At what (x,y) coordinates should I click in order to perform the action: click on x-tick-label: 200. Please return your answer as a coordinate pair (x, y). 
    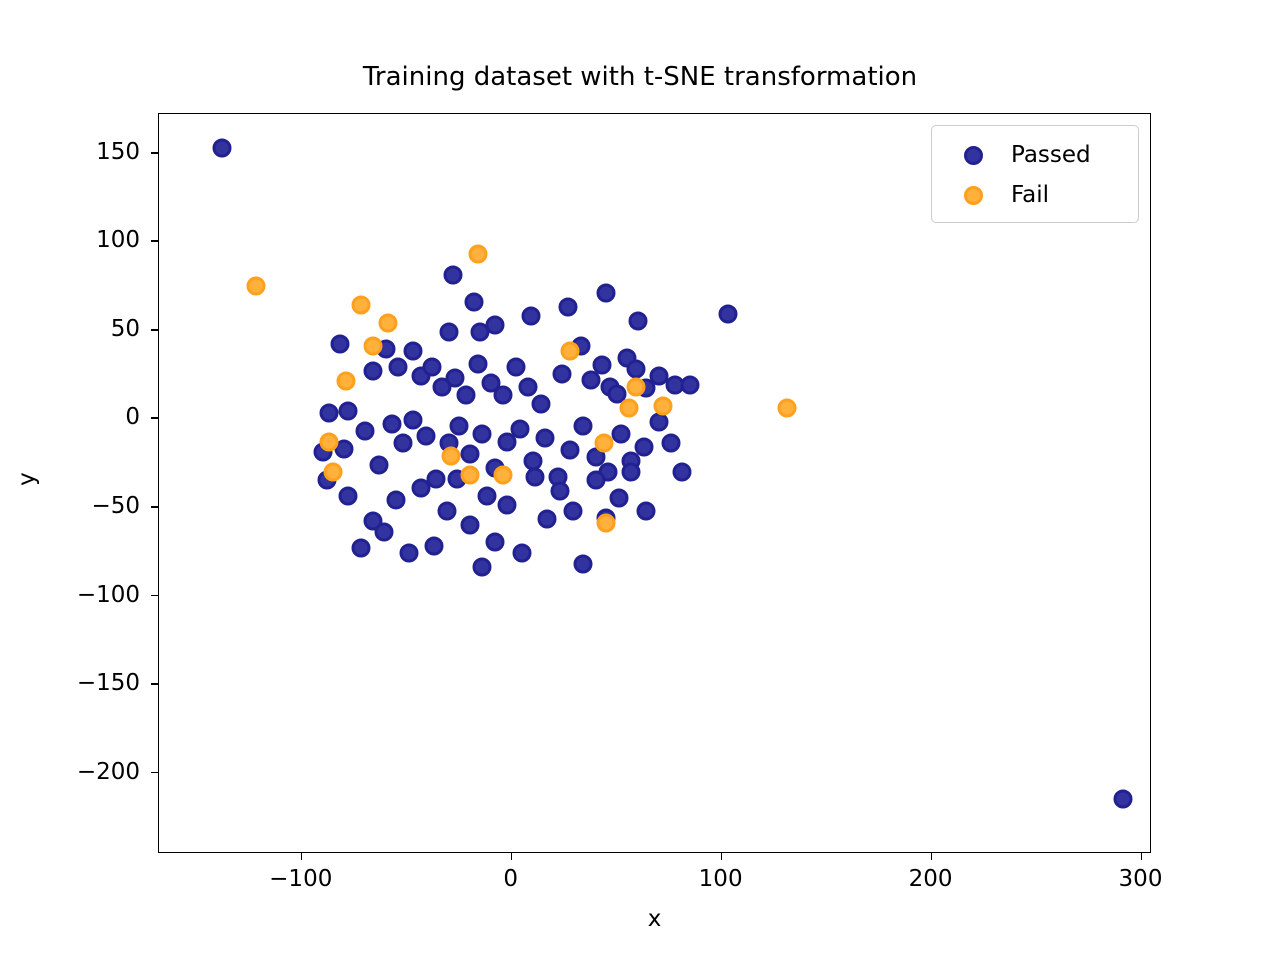
    Looking at the image, I should click on (930, 879).